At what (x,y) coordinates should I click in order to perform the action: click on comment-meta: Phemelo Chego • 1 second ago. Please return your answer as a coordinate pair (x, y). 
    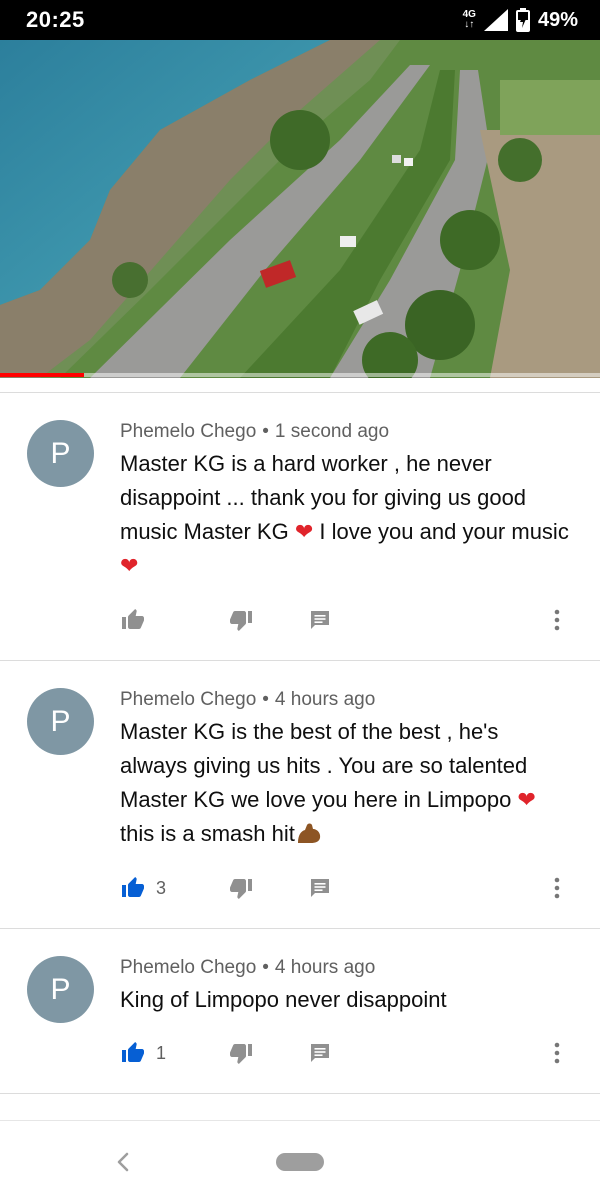
    Looking at the image, I should click on (254, 432).